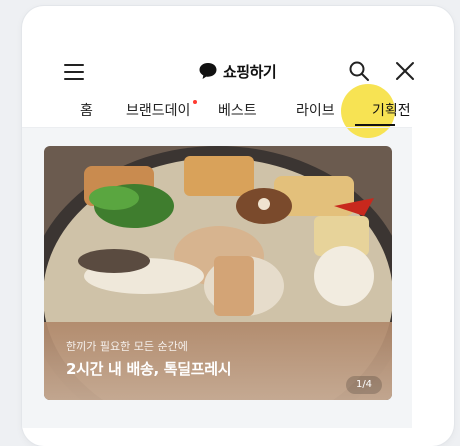  Describe the element at coordinates (127, 346) in the screenshot. I see `banner-subtitle: 한끼가 필요한 모든 순간에` at that location.